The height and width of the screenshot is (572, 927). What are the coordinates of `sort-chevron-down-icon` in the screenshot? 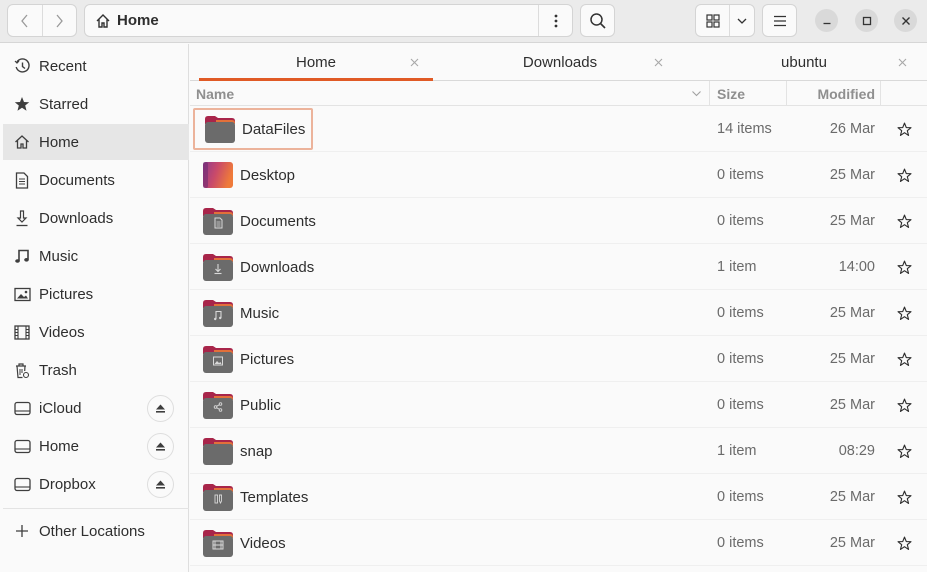 It's located at (696, 94).